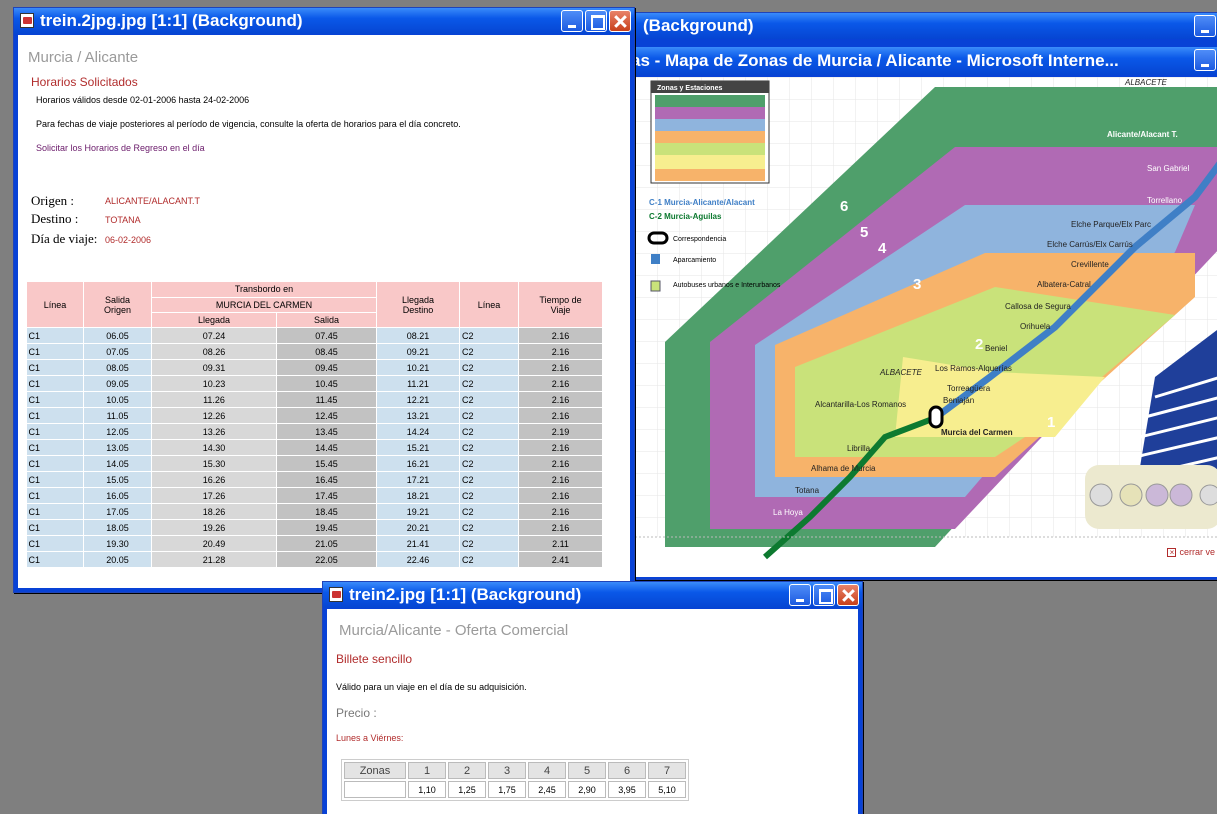 The width and height of the screenshot is (1217, 814). I want to click on legend-title: Zonas y Estaciones, so click(689, 88).